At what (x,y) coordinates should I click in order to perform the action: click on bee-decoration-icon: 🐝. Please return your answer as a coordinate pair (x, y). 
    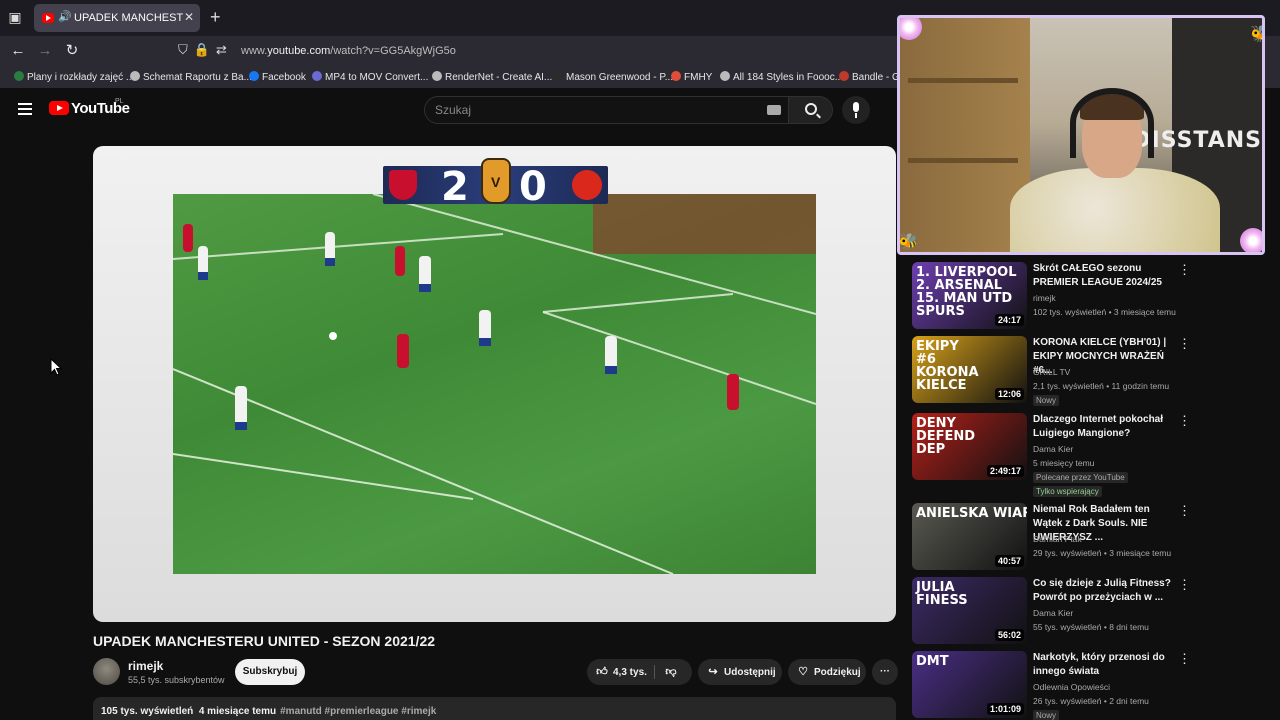
    Looking at the image, I should click on (908, 242).